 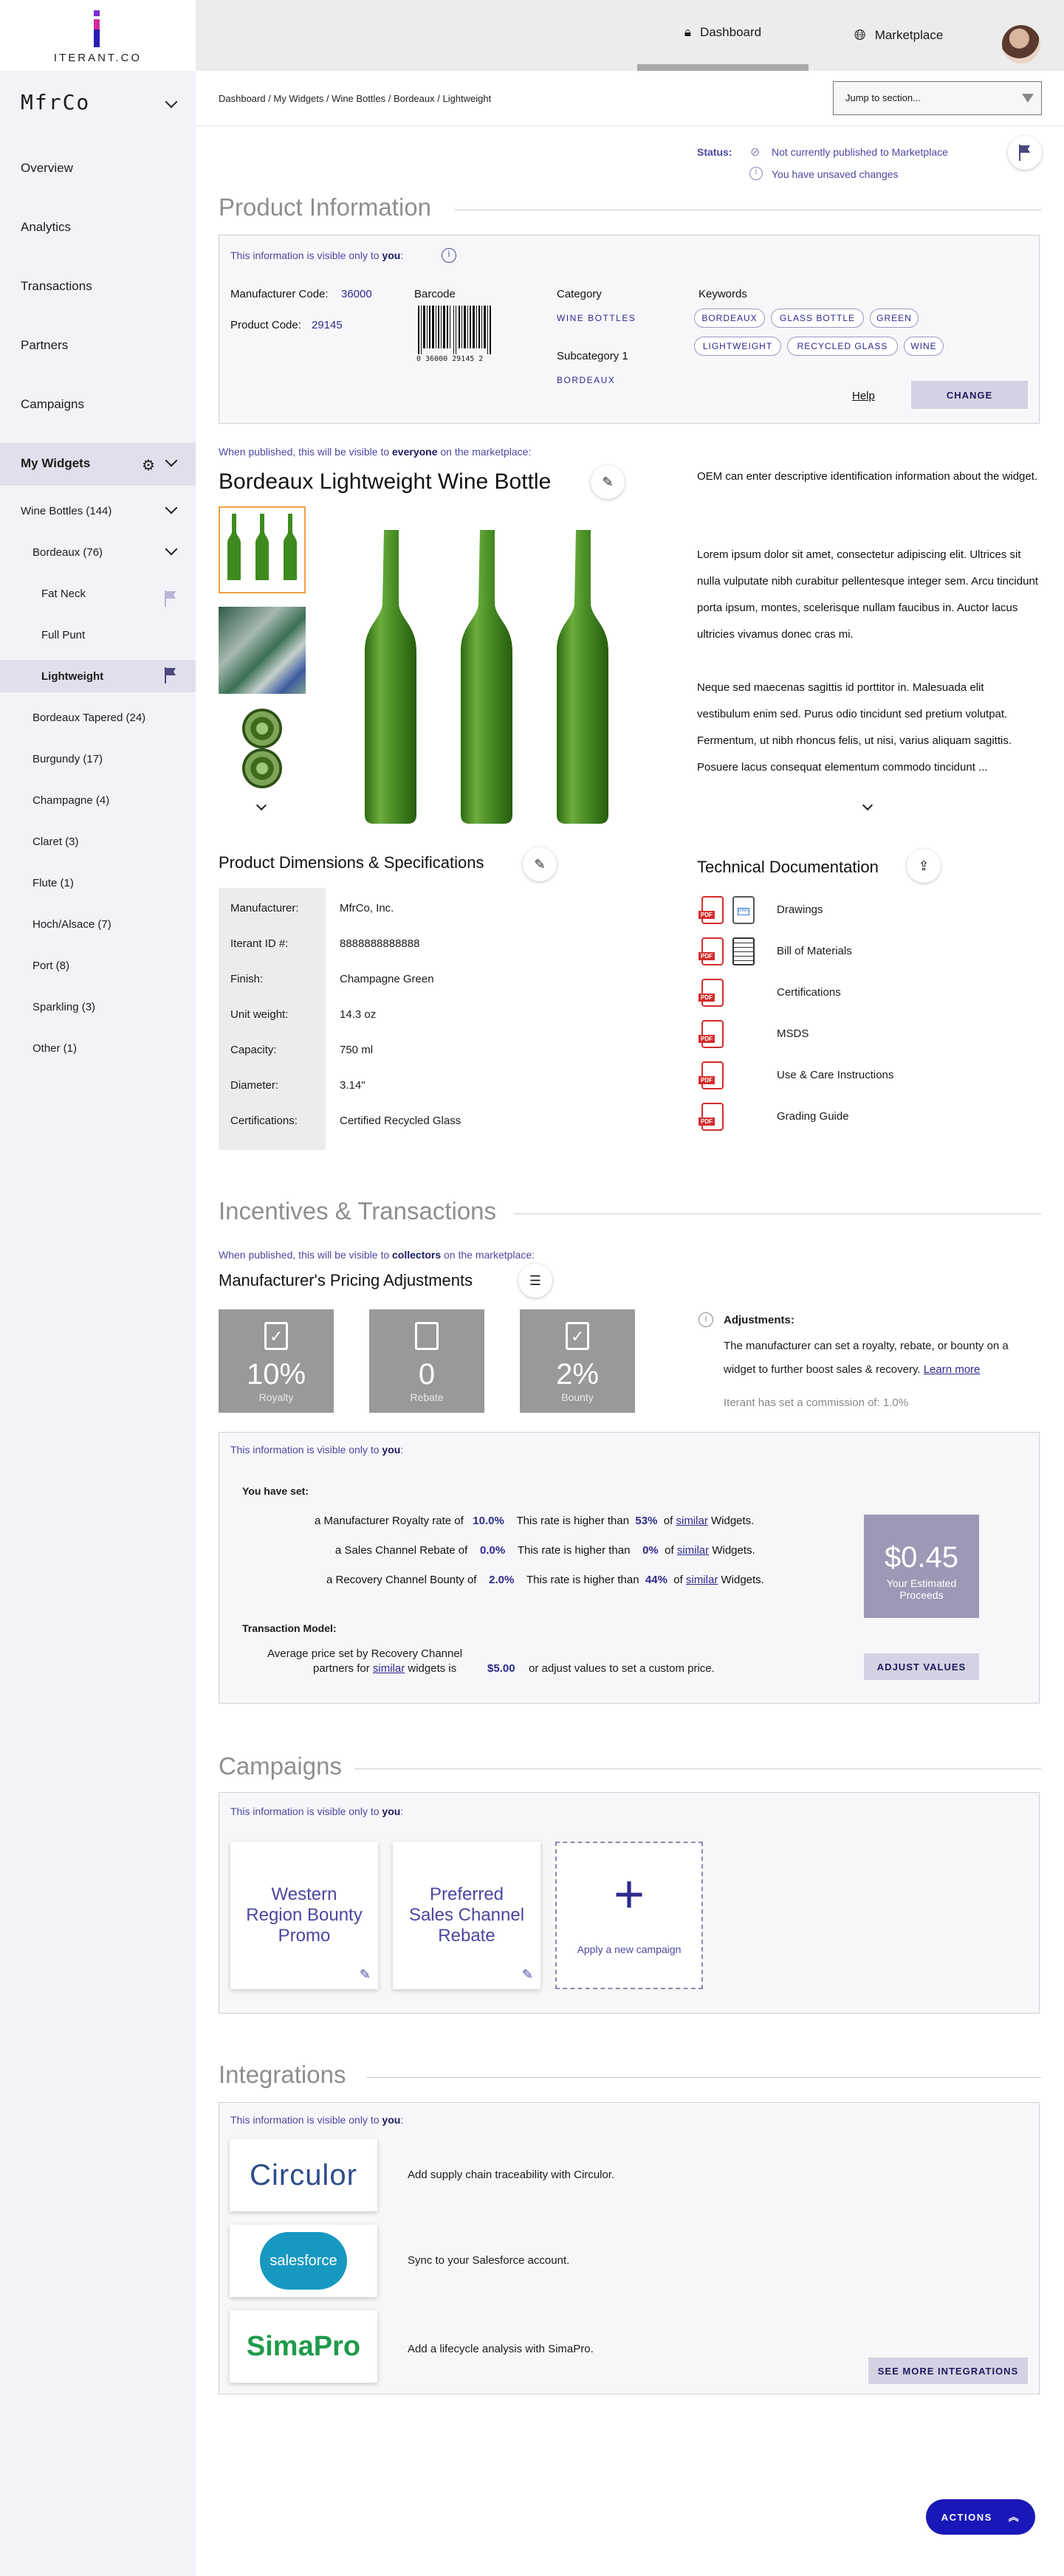 What do you see at coordinates (70, 801) in the screenshot?
I see `tree-champagne: Champagne (4)` at bounding box center [70, 801].